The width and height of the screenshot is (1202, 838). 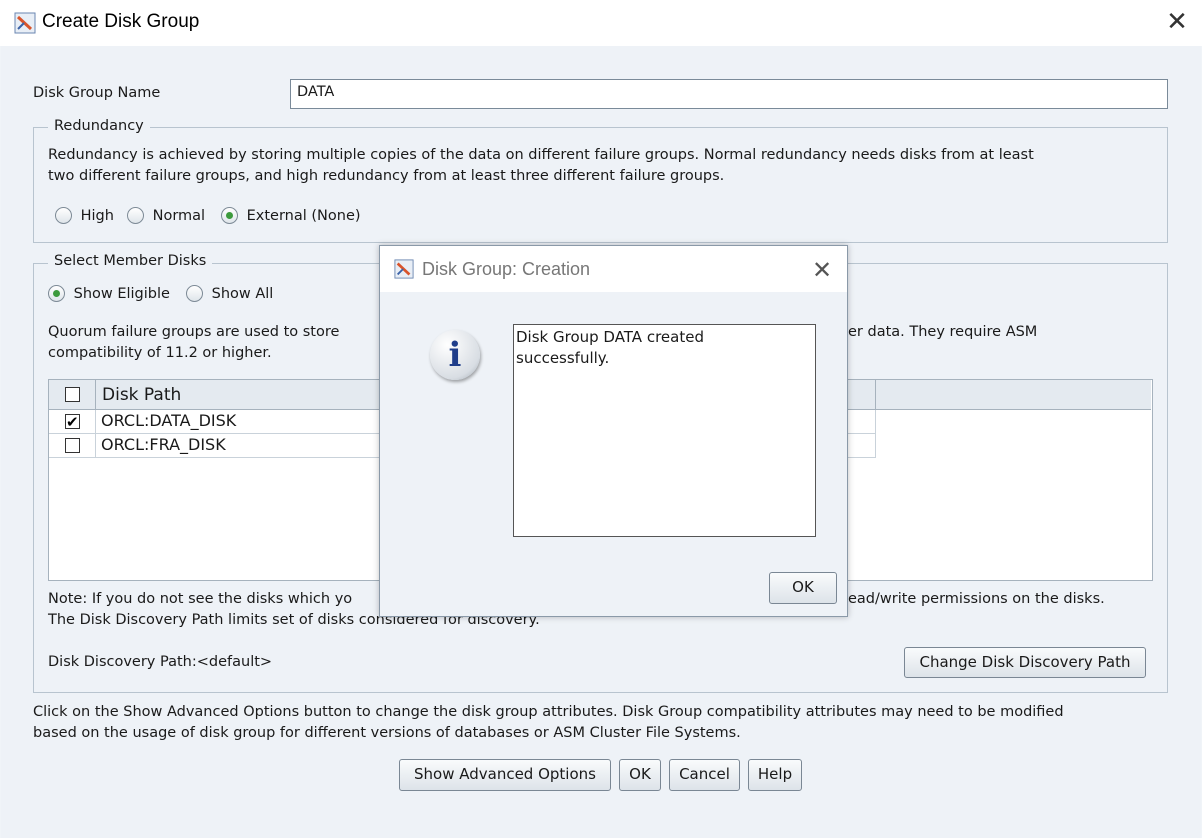 What do you see at coordinates (194, 332) in the screenshot?
I see `quorum-text: Quorum failure groups are used to store` at bounding box center [194, 332].